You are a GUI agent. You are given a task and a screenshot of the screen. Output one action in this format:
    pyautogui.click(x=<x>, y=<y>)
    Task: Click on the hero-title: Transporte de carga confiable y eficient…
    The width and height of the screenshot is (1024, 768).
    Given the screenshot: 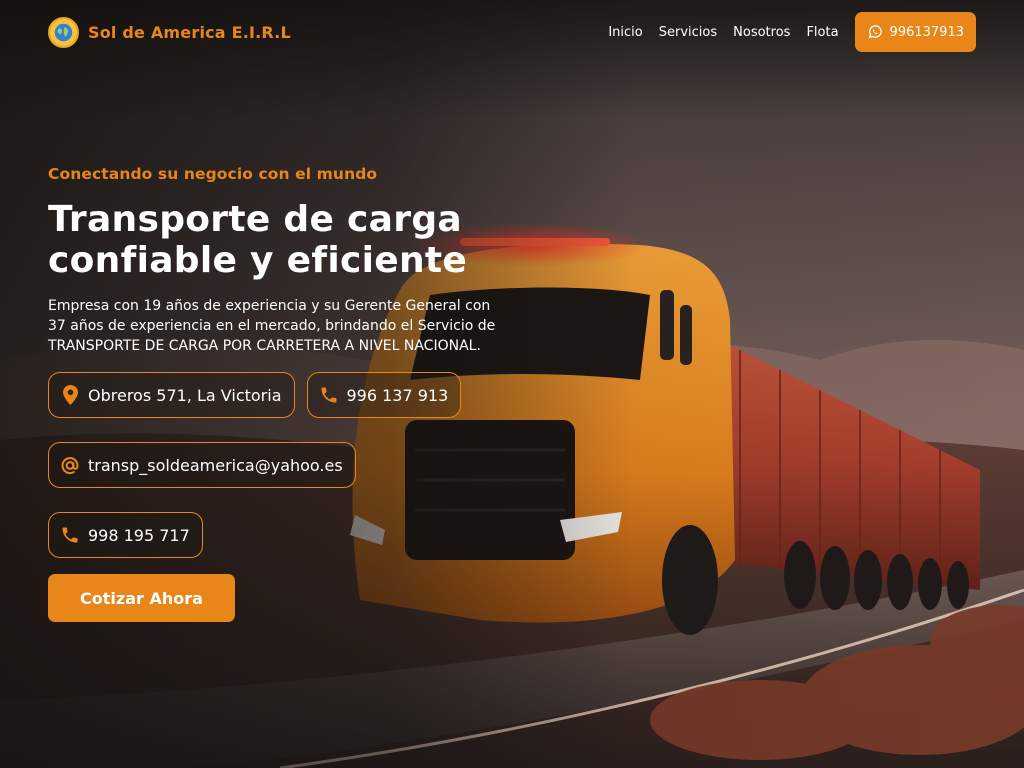 What is the action you would take?
    pyautogui.click(x=283, y=240)
    